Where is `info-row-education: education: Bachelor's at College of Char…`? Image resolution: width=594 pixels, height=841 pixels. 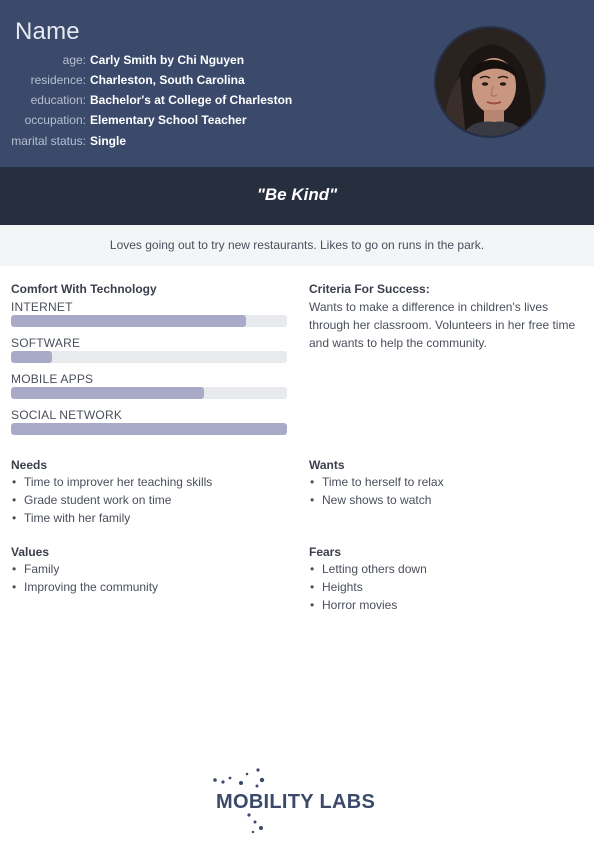
info-row-education: education: Bachelor's at College of Char… is located at coordinates (150, 103).